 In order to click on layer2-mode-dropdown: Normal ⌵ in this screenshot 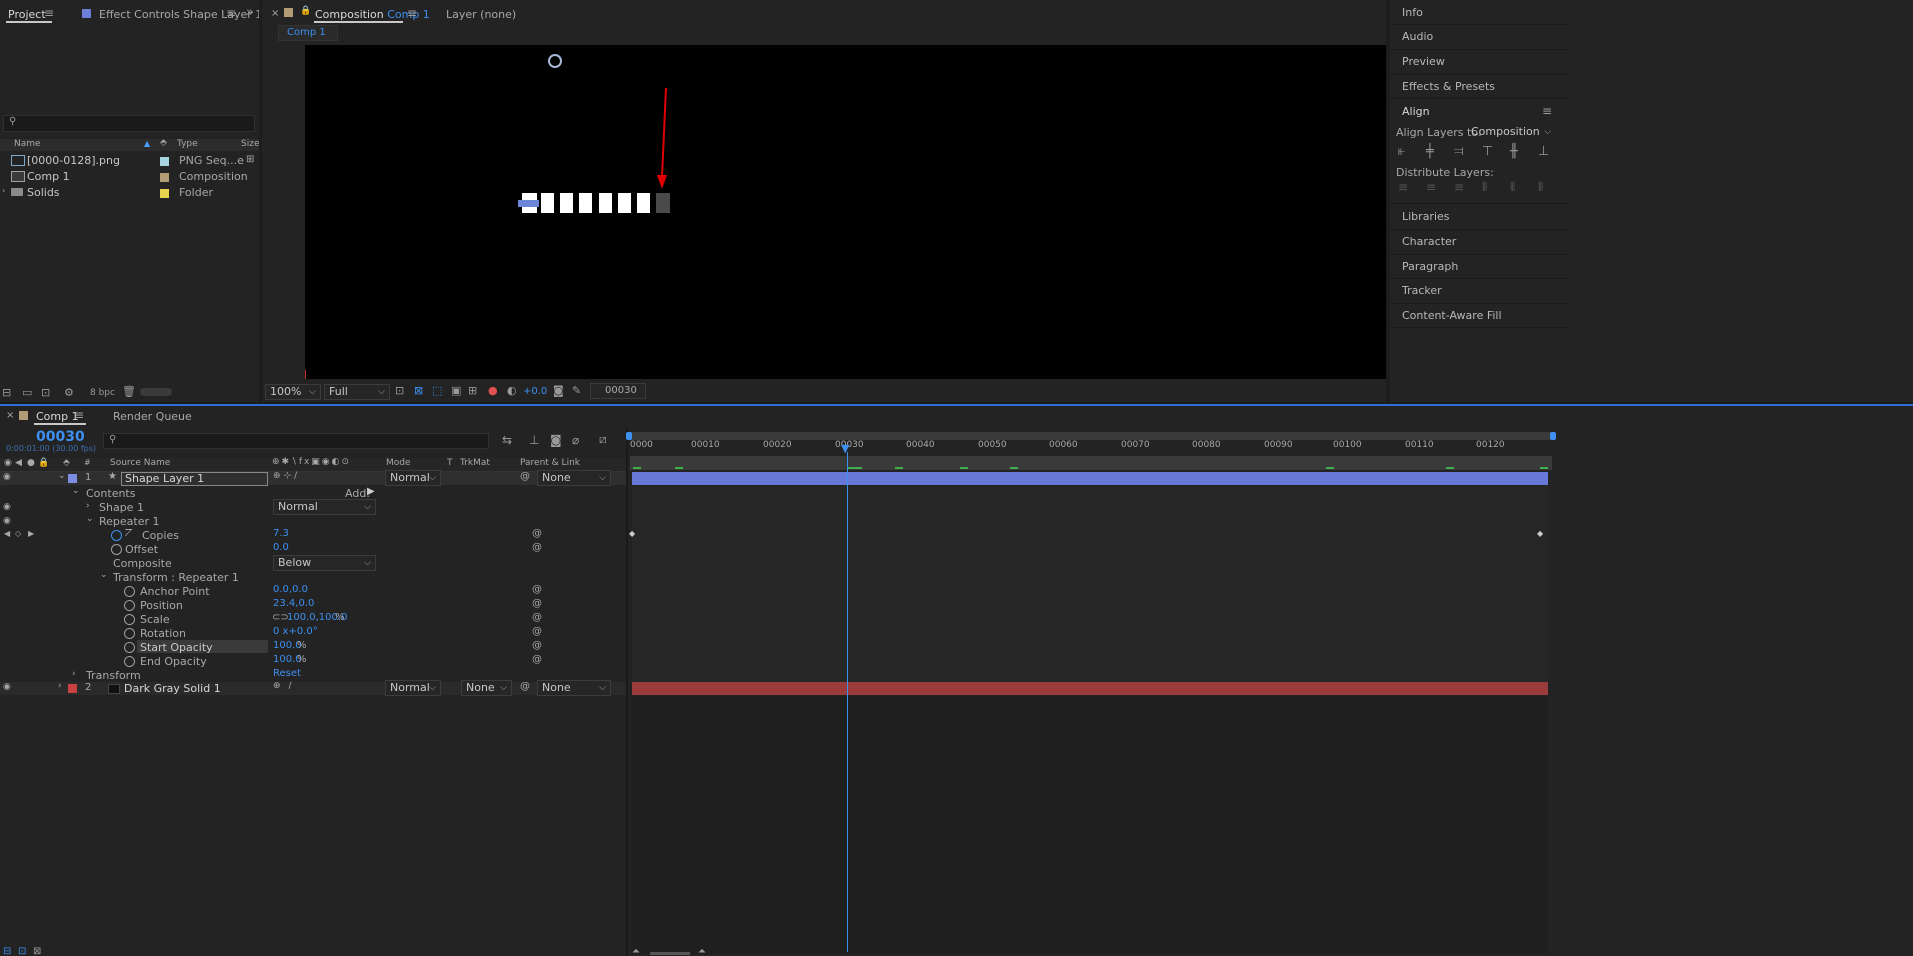, I will do `click(413, 688)`.